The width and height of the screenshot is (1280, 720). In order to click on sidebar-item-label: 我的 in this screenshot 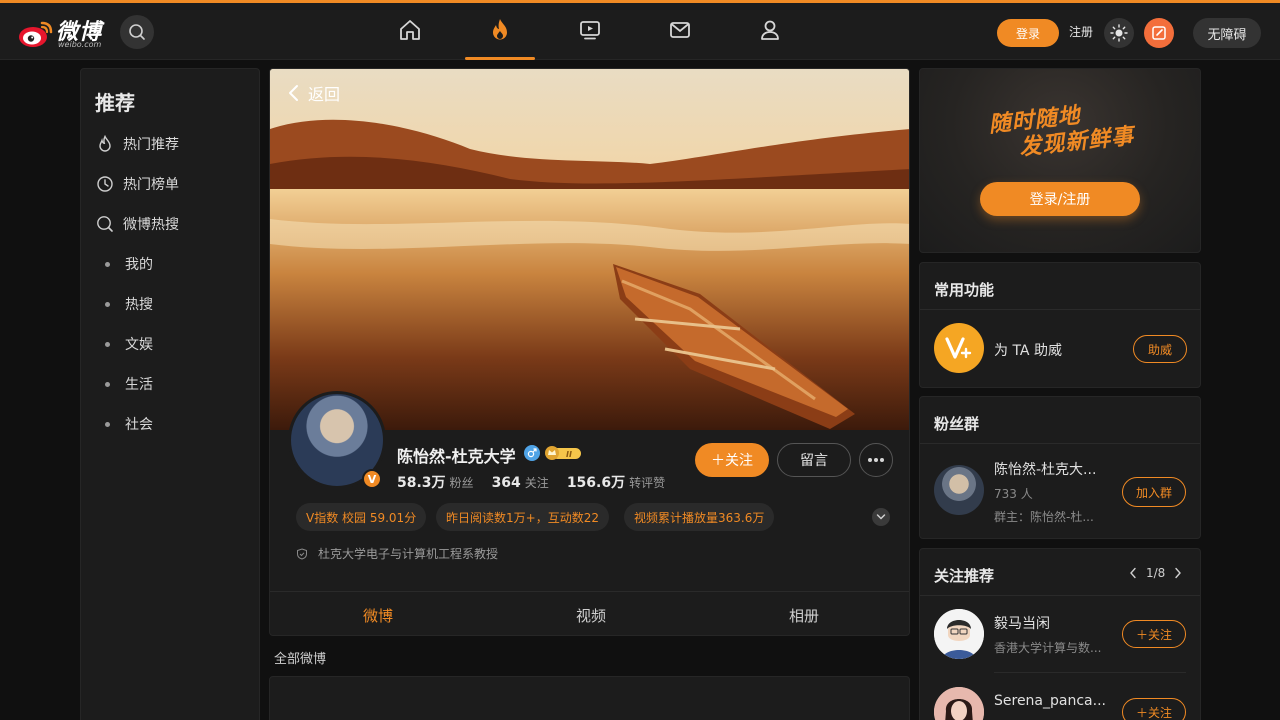, I will do `click(139, 265)`.